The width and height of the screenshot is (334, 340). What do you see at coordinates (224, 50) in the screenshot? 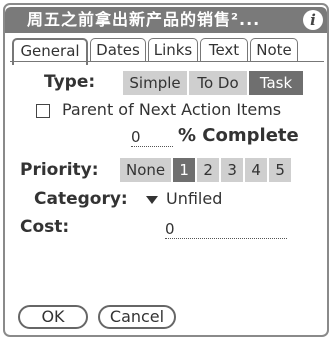
I see `tab-text: Text` at bounding box center [224, 50].